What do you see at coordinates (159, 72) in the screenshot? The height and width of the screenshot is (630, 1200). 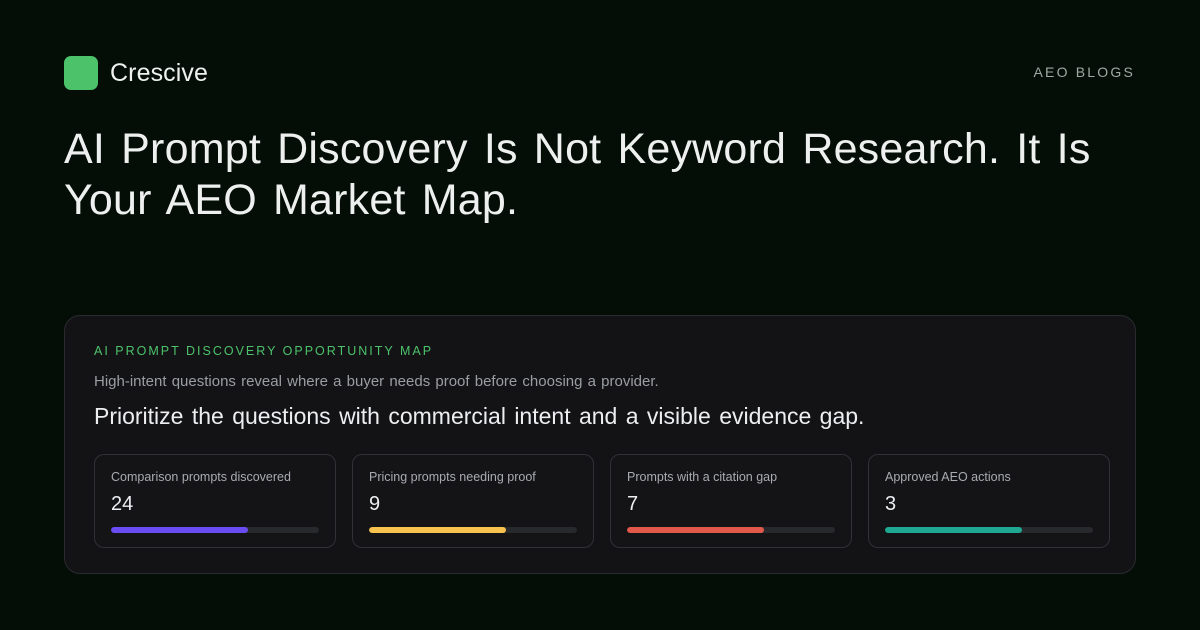 I see `brand-name: Crescive` at bounding box center [159, 72].